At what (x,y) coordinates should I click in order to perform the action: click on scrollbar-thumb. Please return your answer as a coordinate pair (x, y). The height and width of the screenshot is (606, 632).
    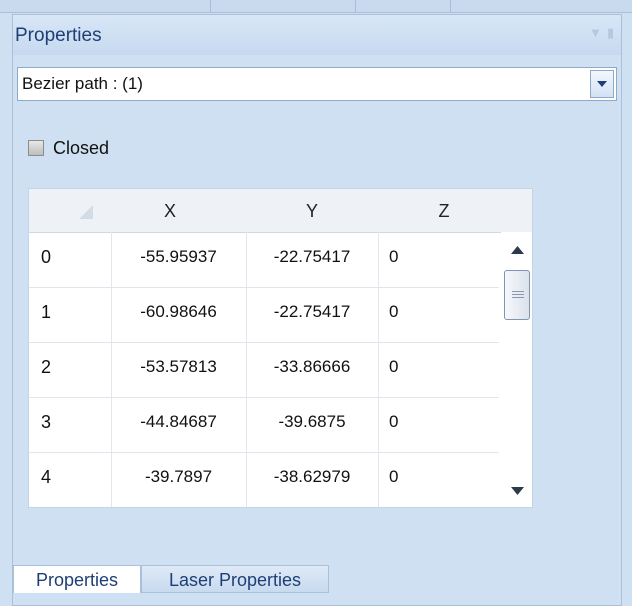
    Looking at the image, I should click on (517, 295).